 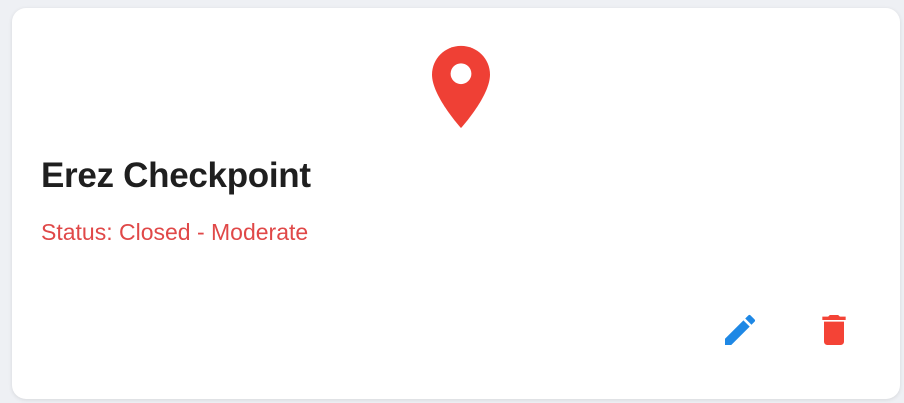 I want to click on edit-button, so click(x=740, y=330).